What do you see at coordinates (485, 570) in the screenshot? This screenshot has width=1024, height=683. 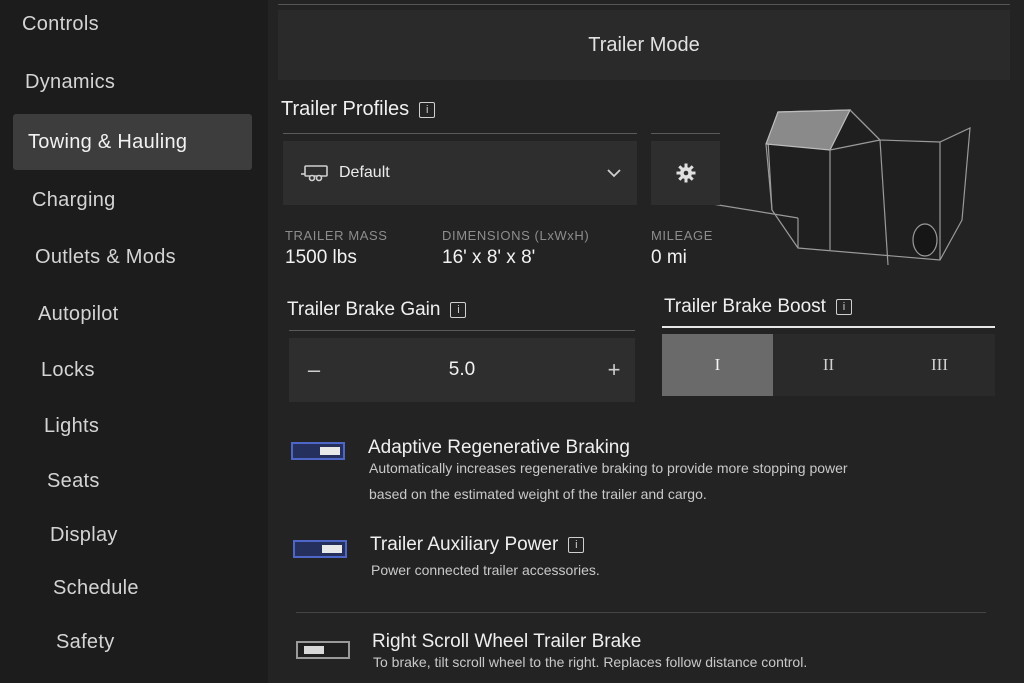 I see `option-description-line: Power connected trailer accessories.` at bounding box center [485, 570].